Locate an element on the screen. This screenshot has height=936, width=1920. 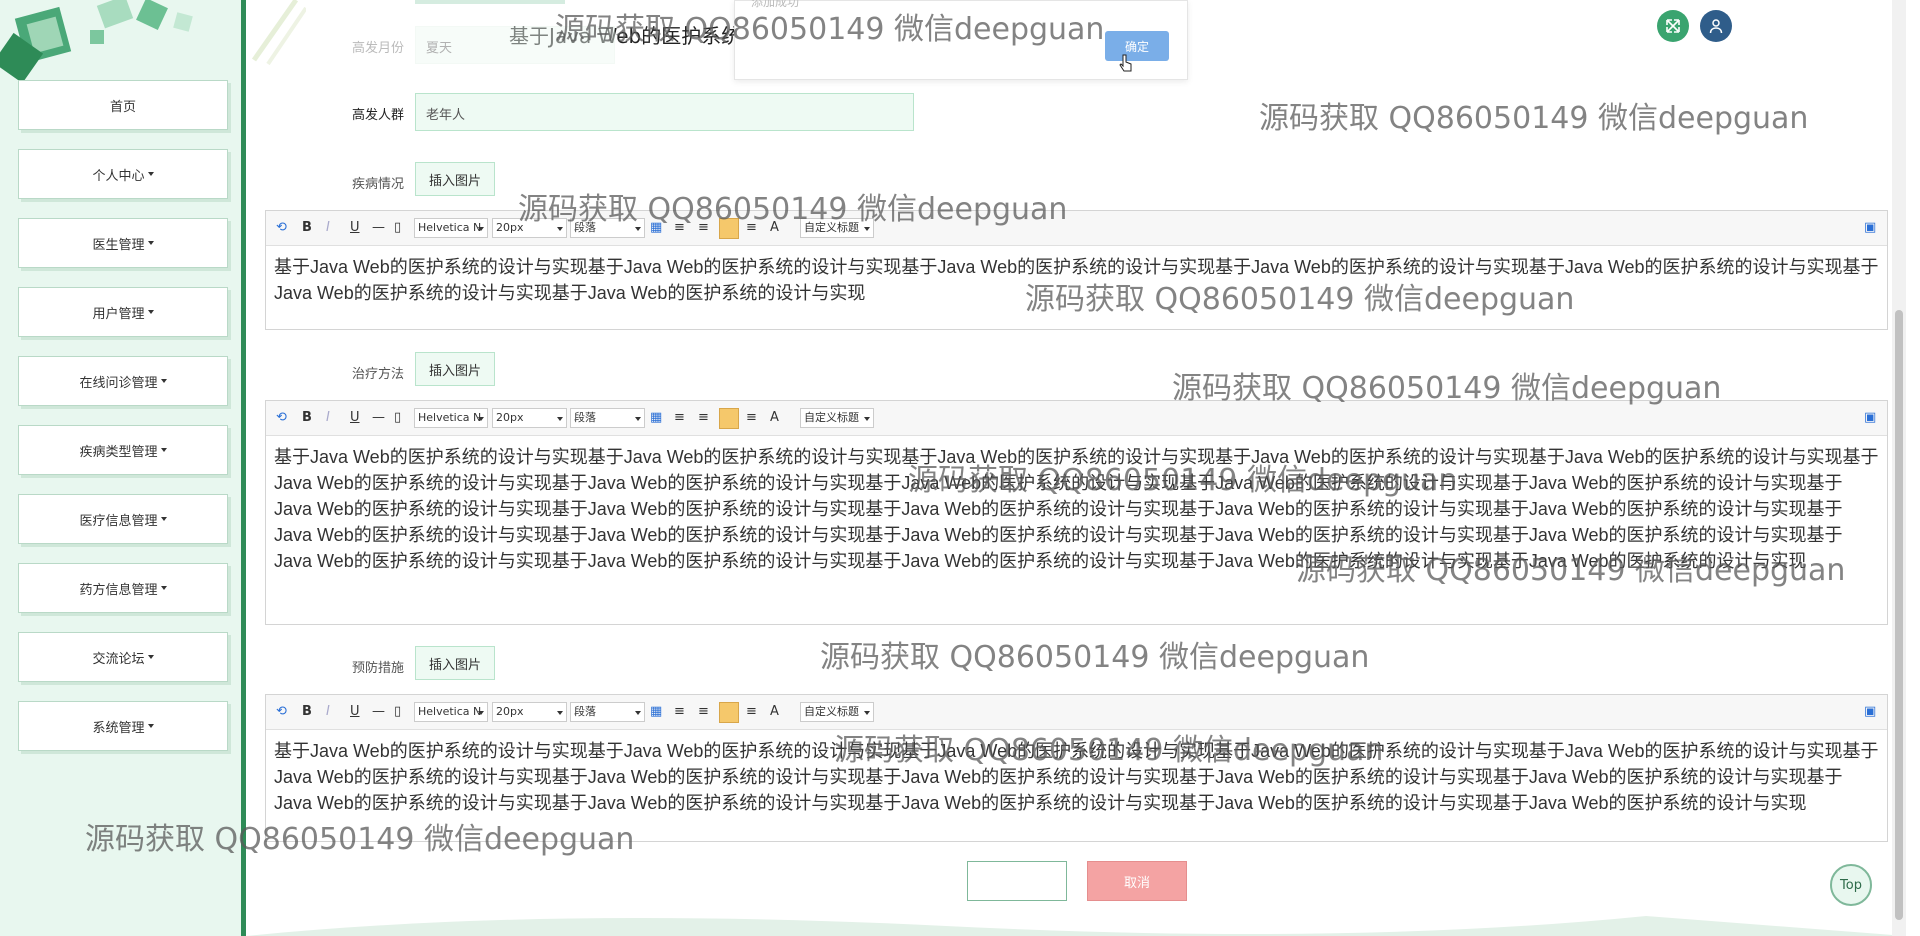
sidebar-item-forum: 交流论坛 is located at coordinates (123, 657).